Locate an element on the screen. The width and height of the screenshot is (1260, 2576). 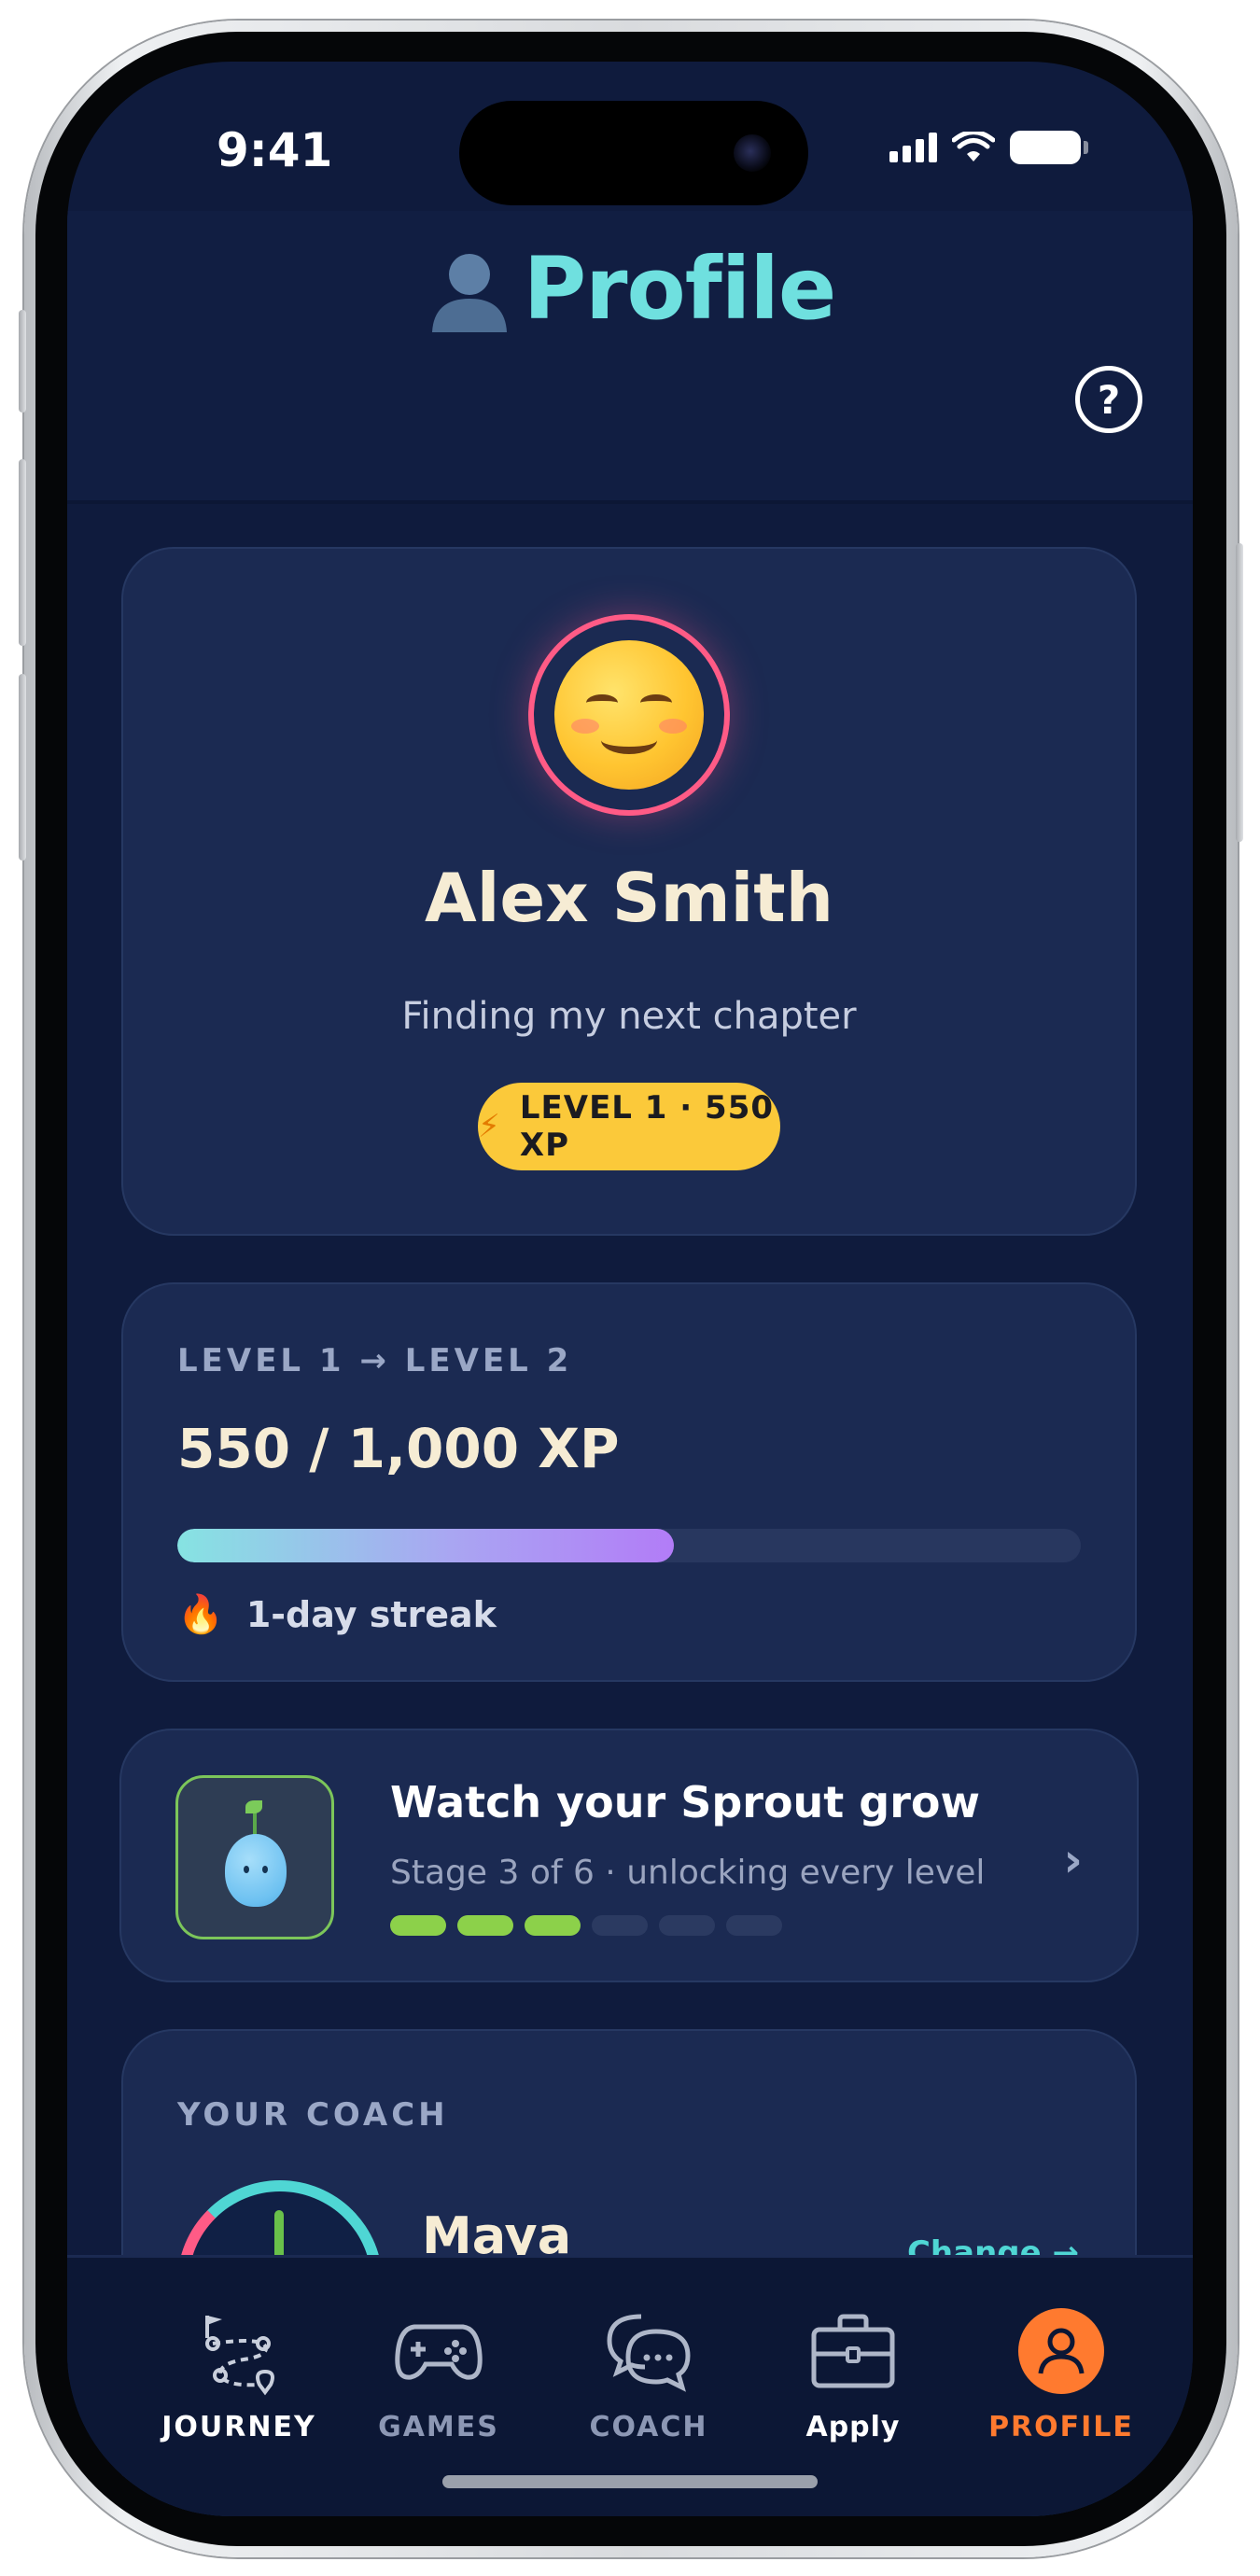
xp-level-kicker: LEVEL 1 → LEVEL 2 is located at coordinates (375, 1360).